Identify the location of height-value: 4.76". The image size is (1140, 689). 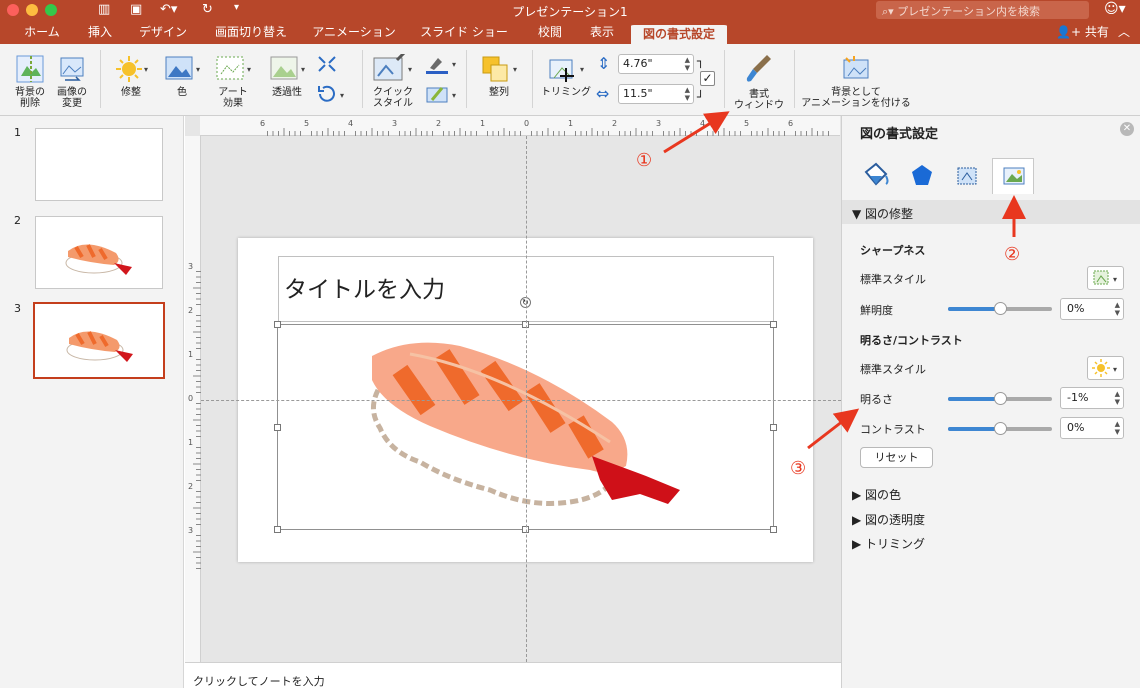
(638, 63).